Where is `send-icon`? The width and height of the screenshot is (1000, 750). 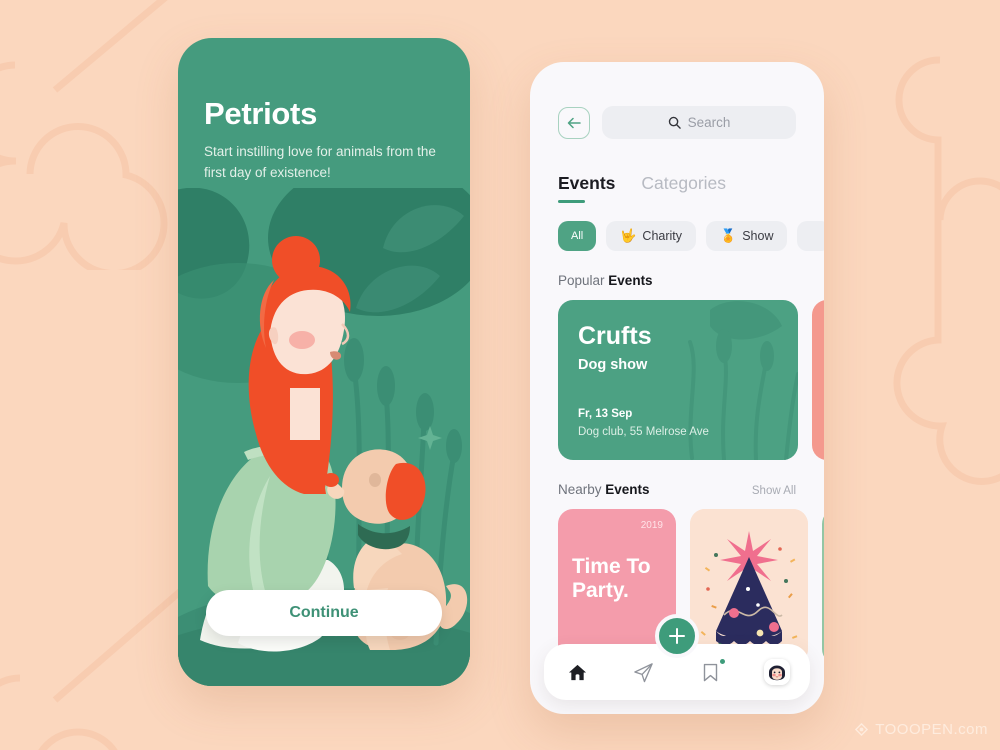
send-icon is located at coordinates (644, 672).